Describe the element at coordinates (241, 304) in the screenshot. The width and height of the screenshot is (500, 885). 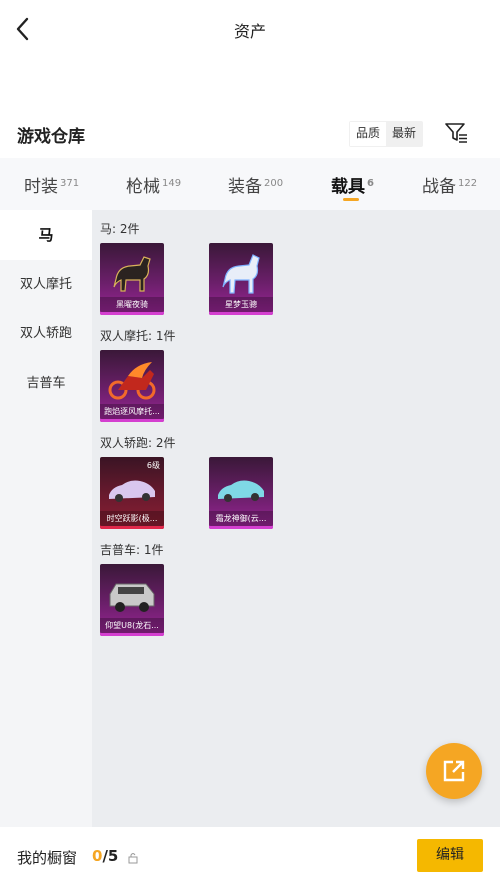
I see `item-name: 星梦玉骢` at that location.